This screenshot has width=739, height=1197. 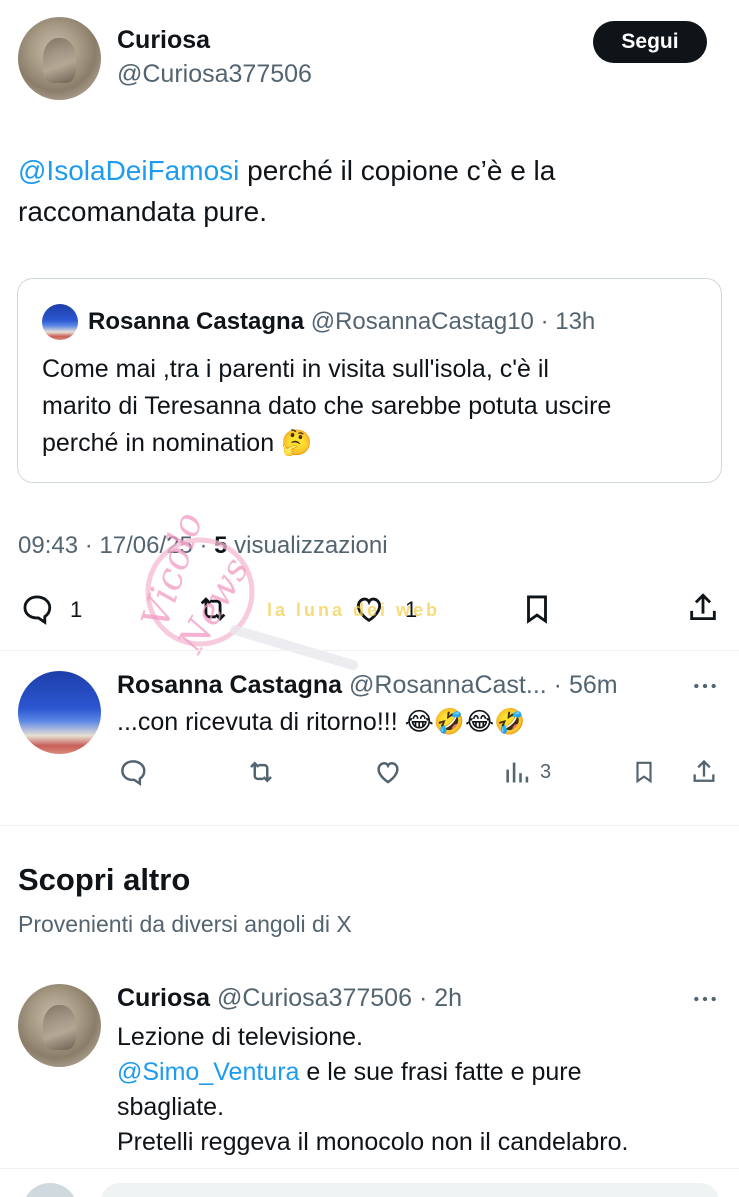 I want to click on discover-tweet-time: · 2h, so click(x=440, y=998).